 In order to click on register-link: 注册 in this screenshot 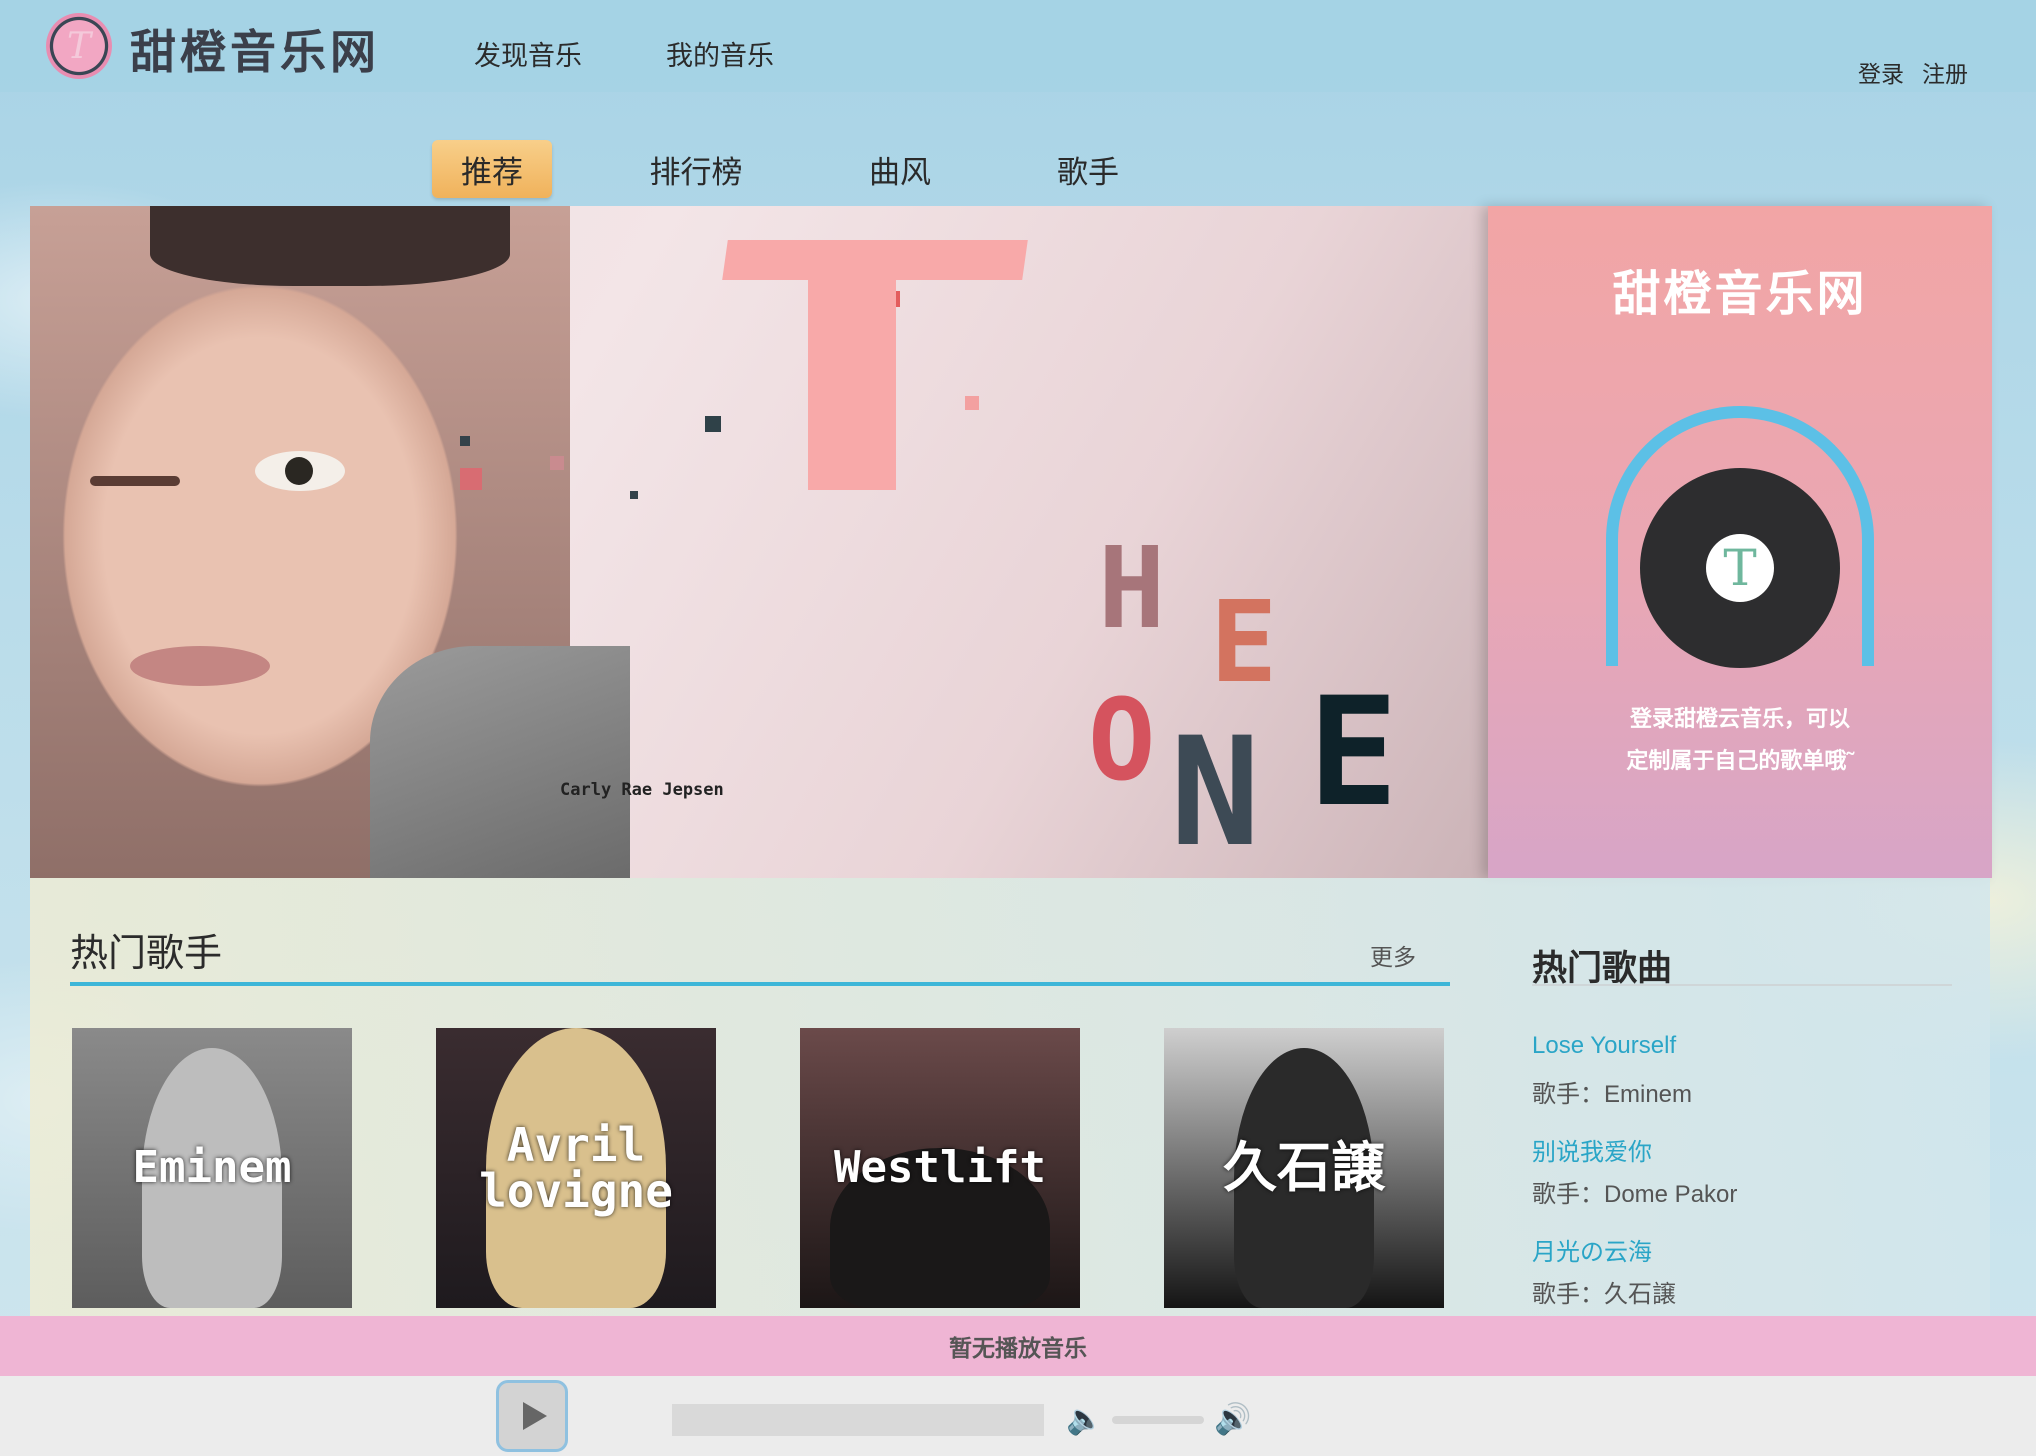, I will do `click(1945, 72)`.